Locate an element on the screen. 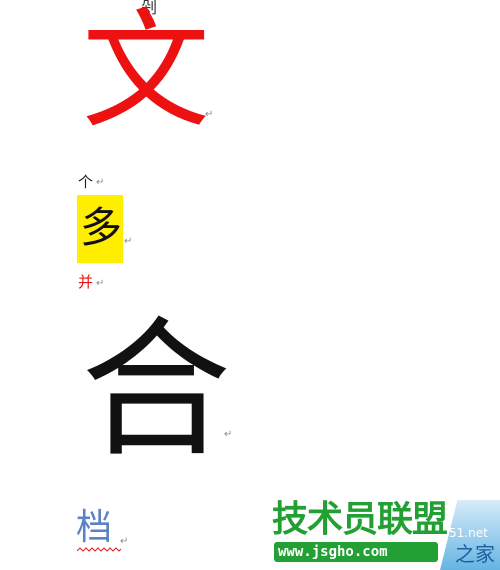 The width and height of the screenshot is (500, 570). character-wen: 文 is located at coordinates (146, 73).